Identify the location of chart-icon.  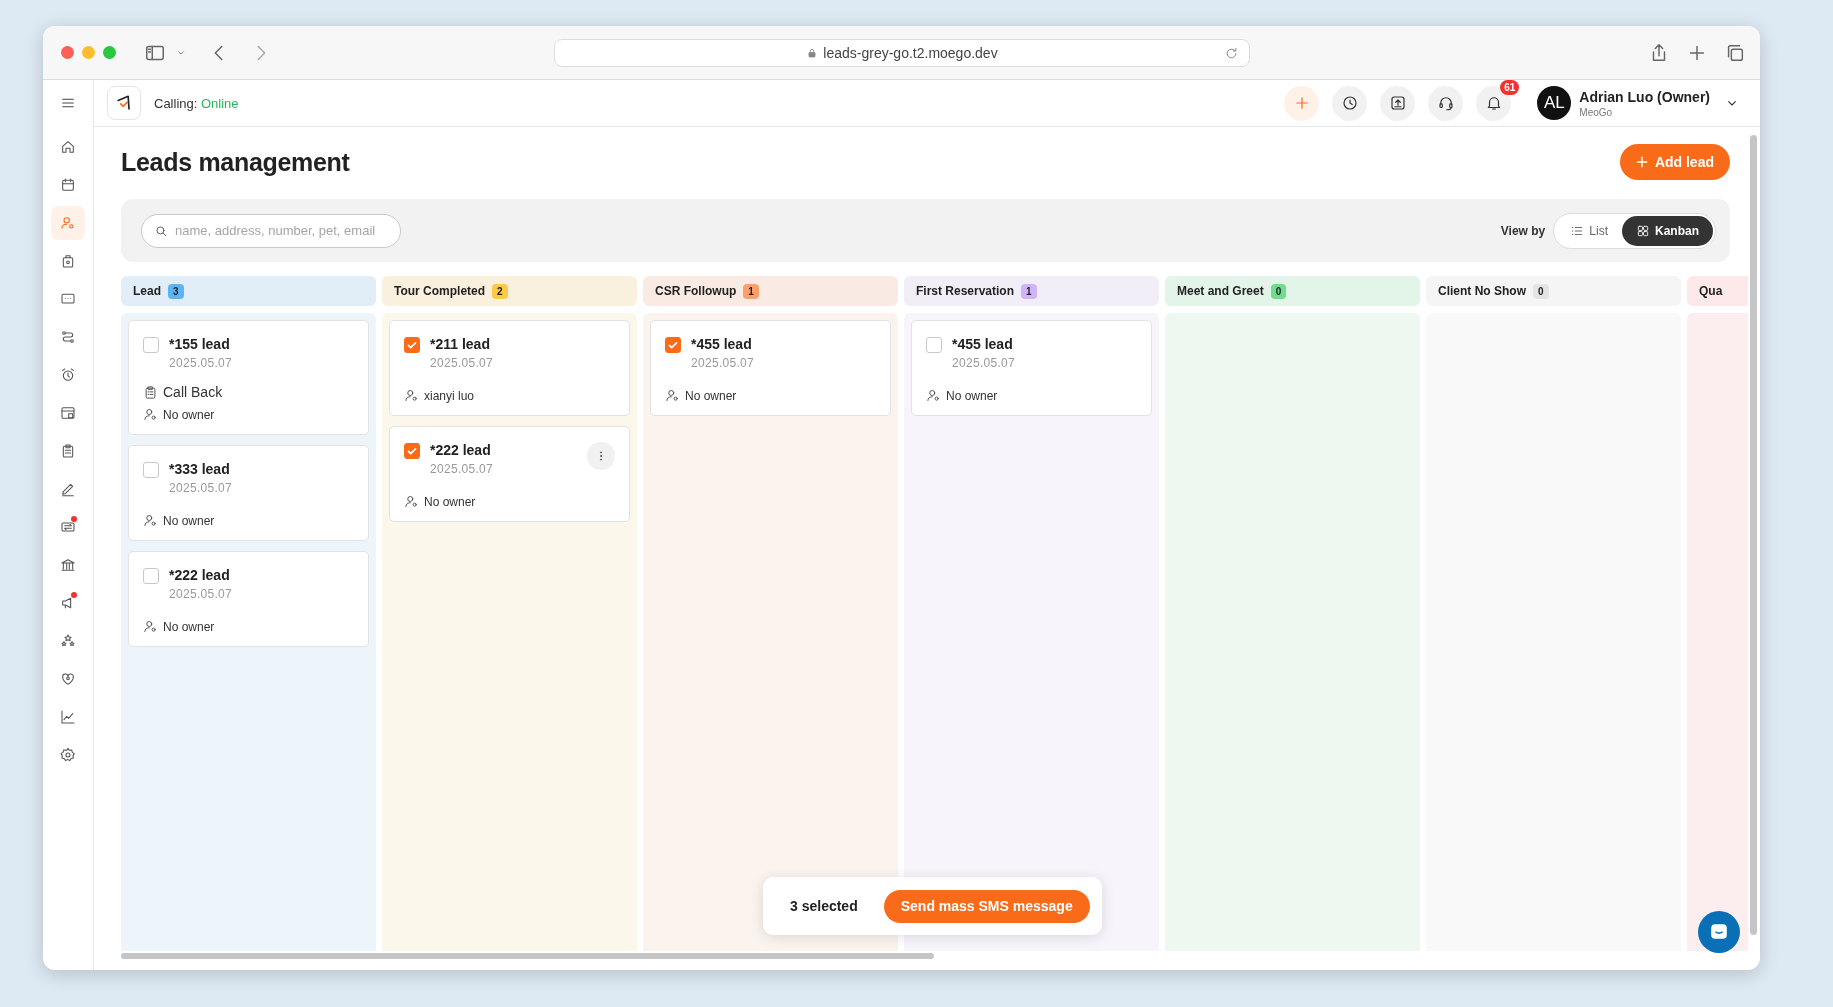
(68, 717).